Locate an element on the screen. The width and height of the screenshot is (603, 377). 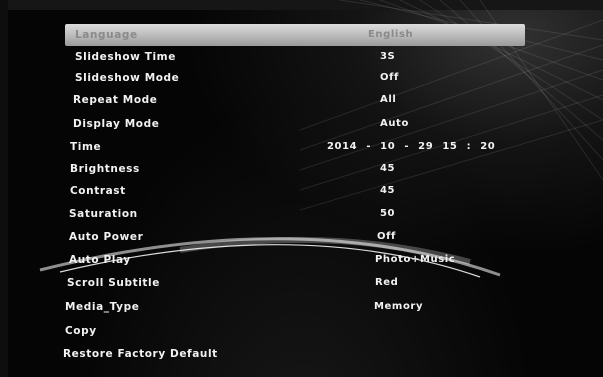
menu-row-display-mode: Display Mode Auto is located at coordinates (295, 124).